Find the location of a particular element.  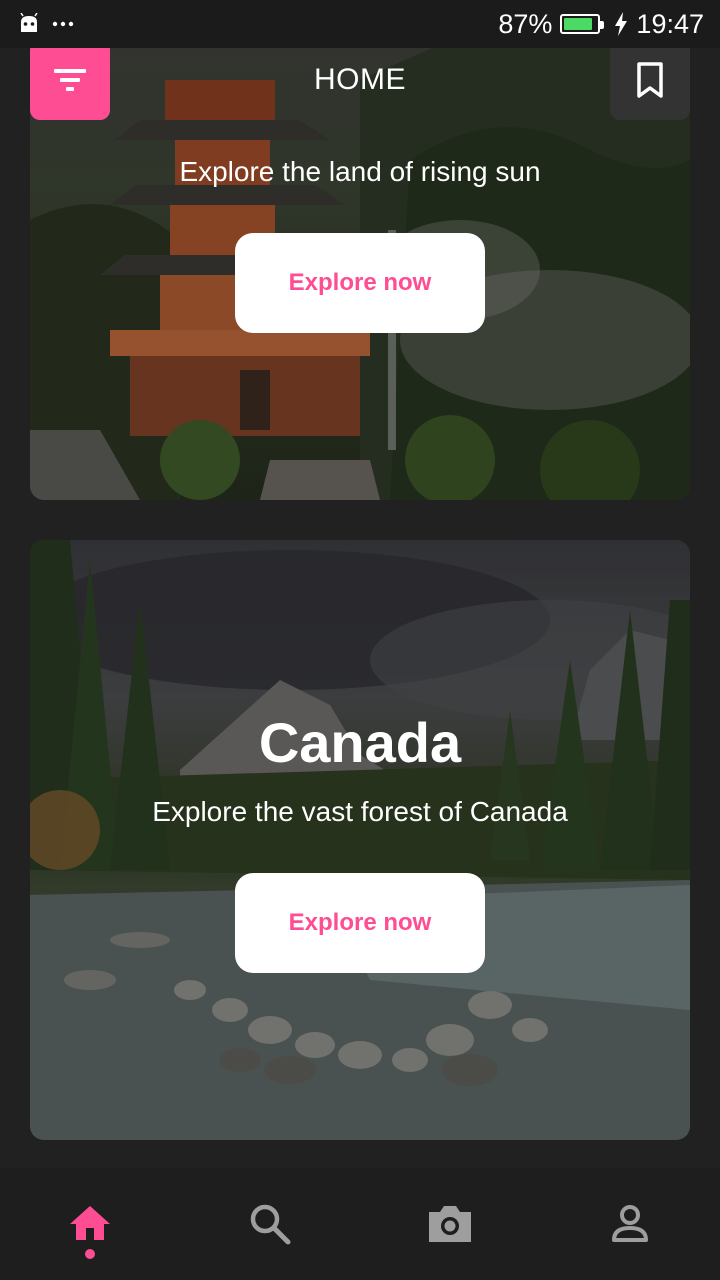

home-icon is located at coordinates (90, 1223).